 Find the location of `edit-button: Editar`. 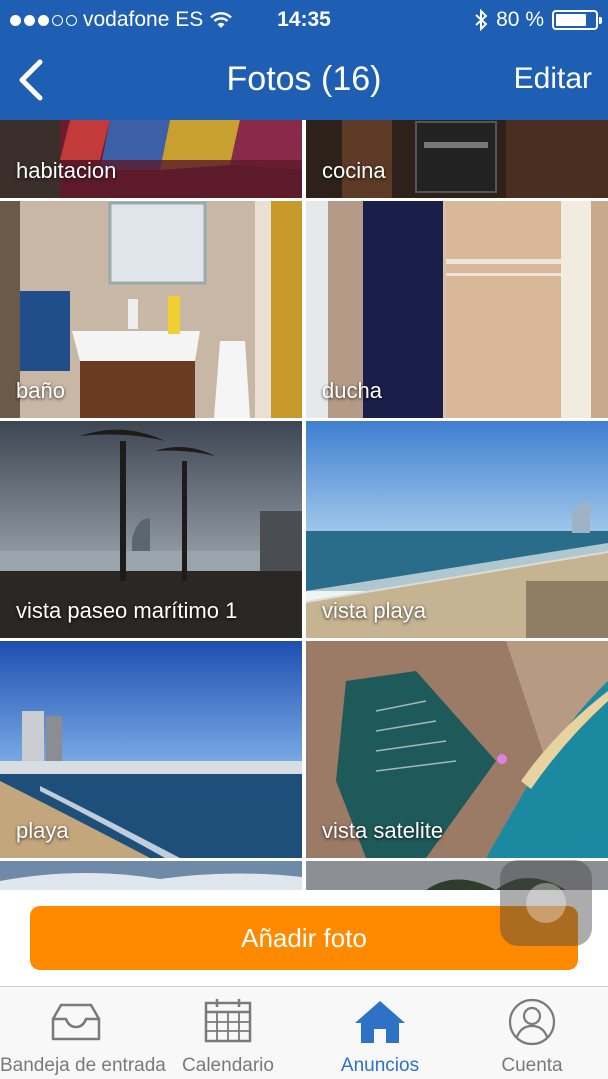

edit-button: Editar is located at coordinates (553, 79).